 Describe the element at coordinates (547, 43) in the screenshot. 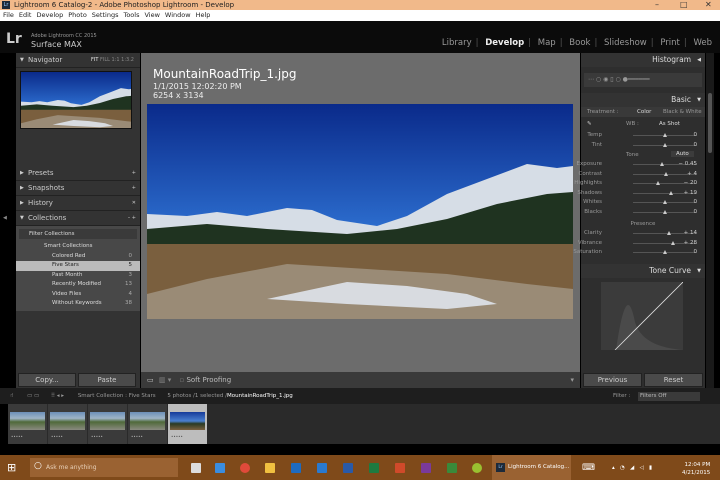

I see `module-map: Map` at that location.